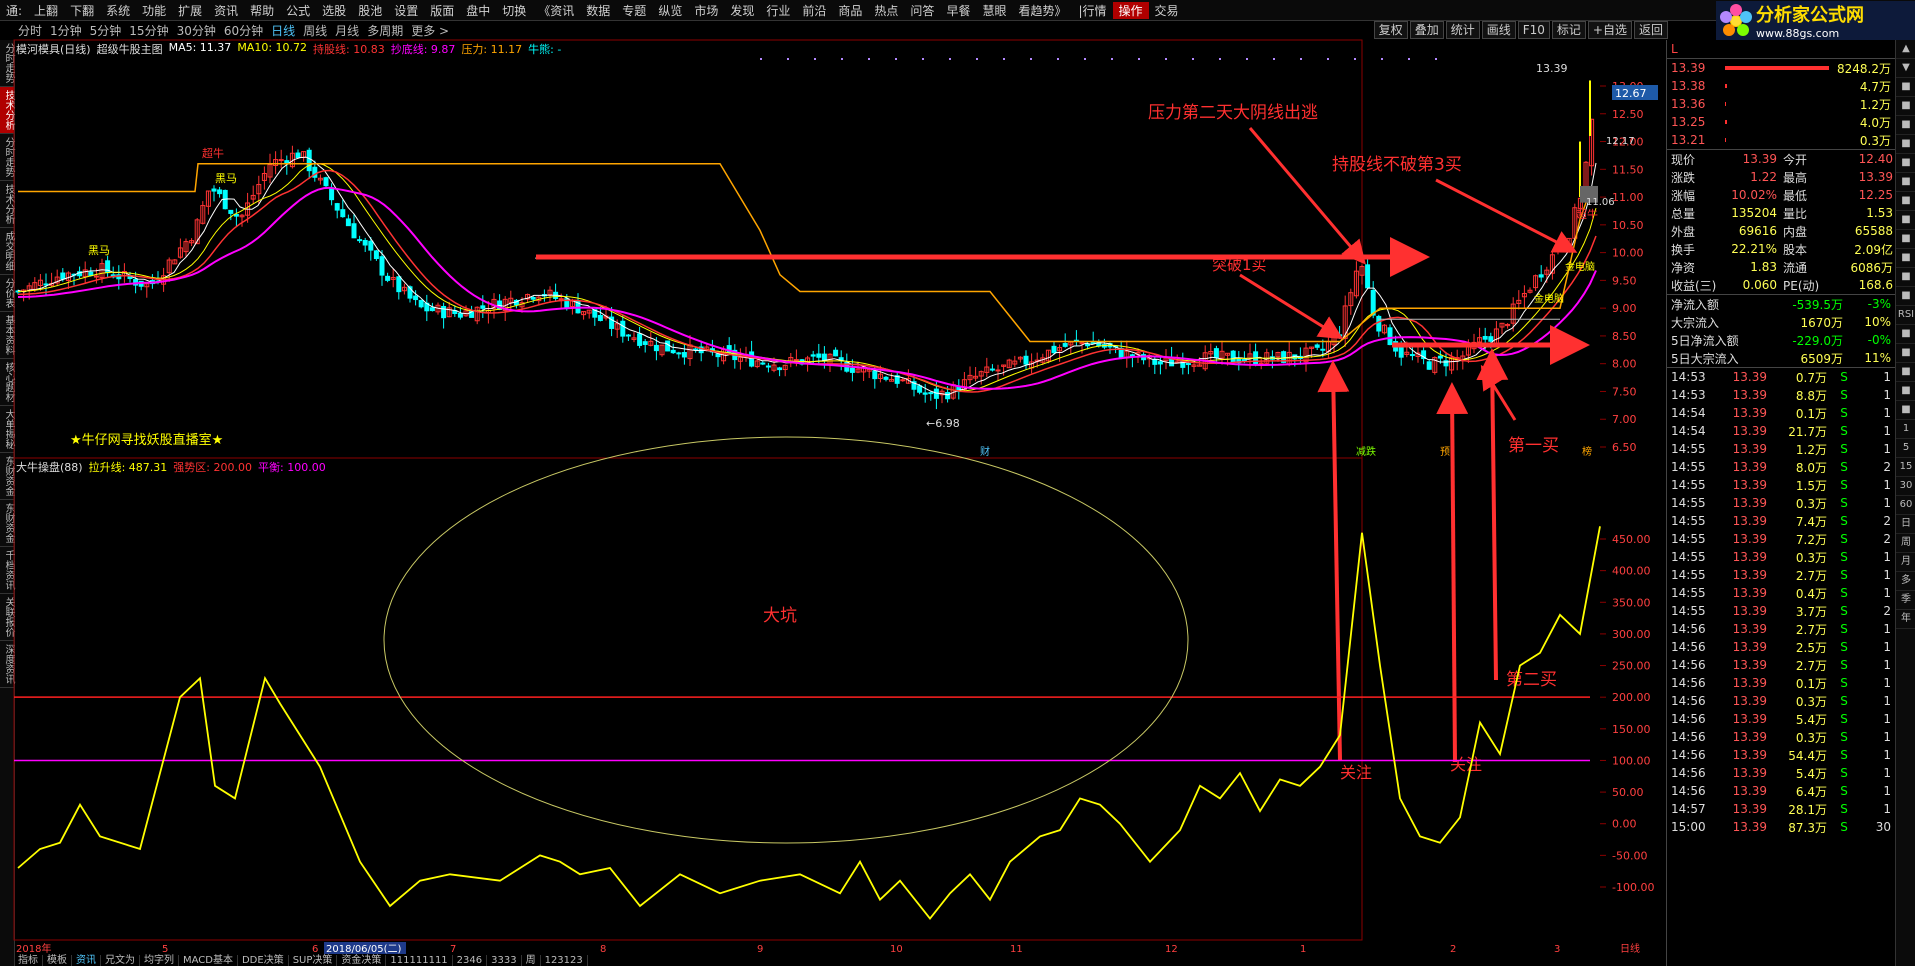 The height and width of the screenshot is (966, 1915). I want to click on tick-row: 14:55 13.39 2.7万 S 1, so click(1781, 575).